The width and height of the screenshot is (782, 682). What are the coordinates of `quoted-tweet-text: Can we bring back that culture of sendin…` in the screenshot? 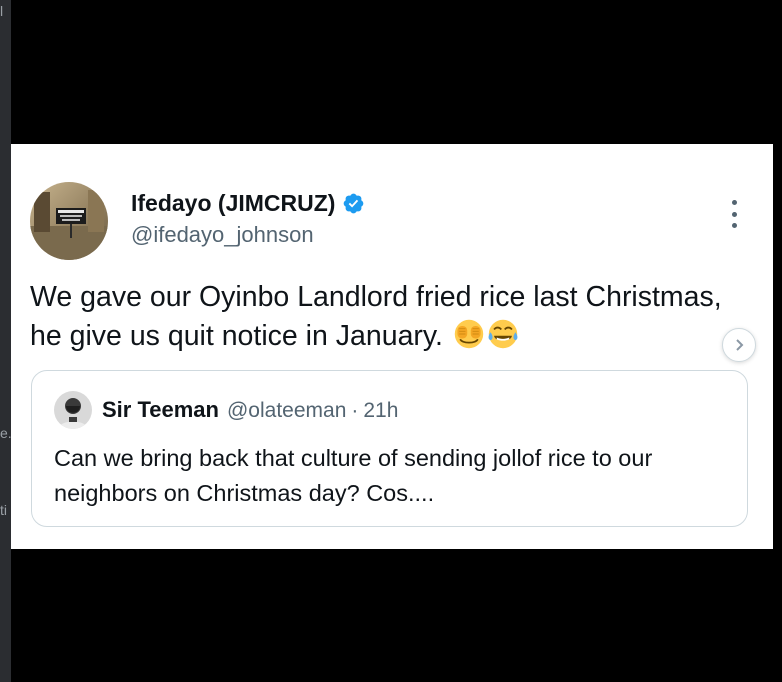 It's located at (353, 475).